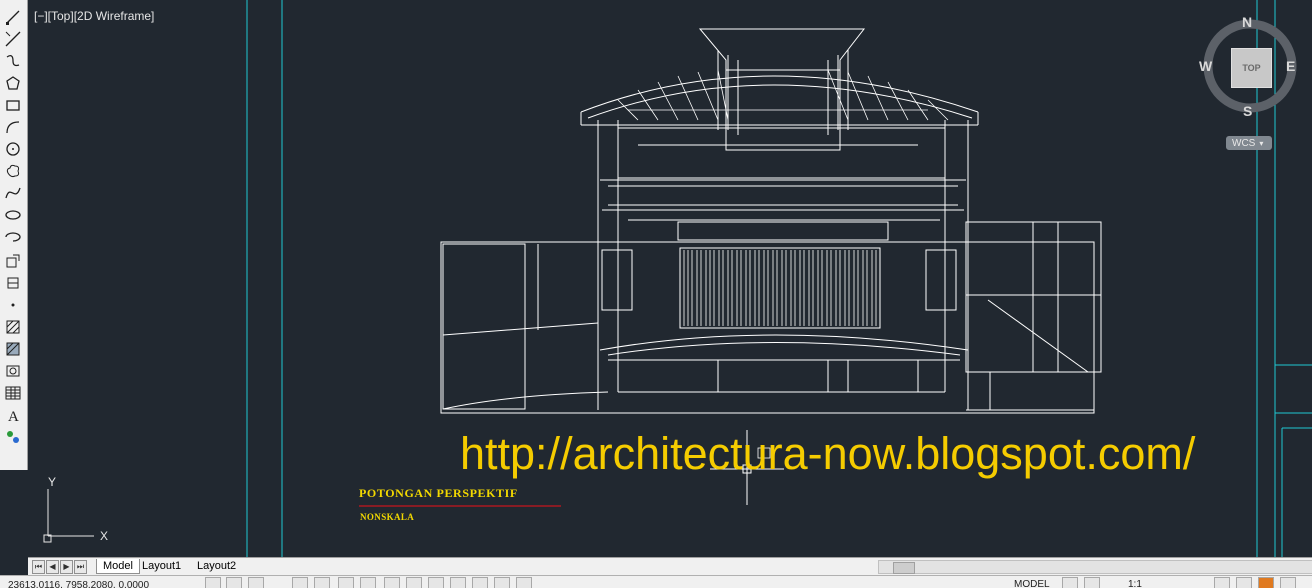 The height and width of the screenshot is (588, 1312). What do you see at coordinates (1205, 66) in the screenshot?
I see `viewcube-west: W` at bounding box center [1205, 66].